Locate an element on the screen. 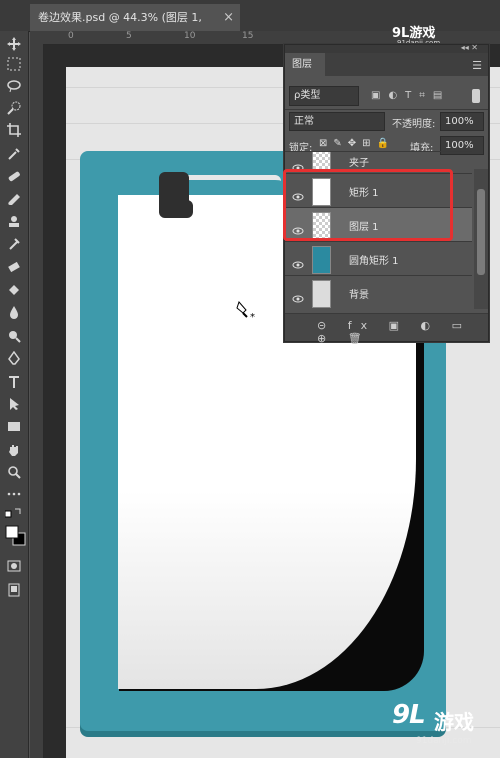 Image resolution: width=500 pixels, height=758 pixels. panel-header-strip: ◂◂ ✕ is located at coordinates (386, 48).